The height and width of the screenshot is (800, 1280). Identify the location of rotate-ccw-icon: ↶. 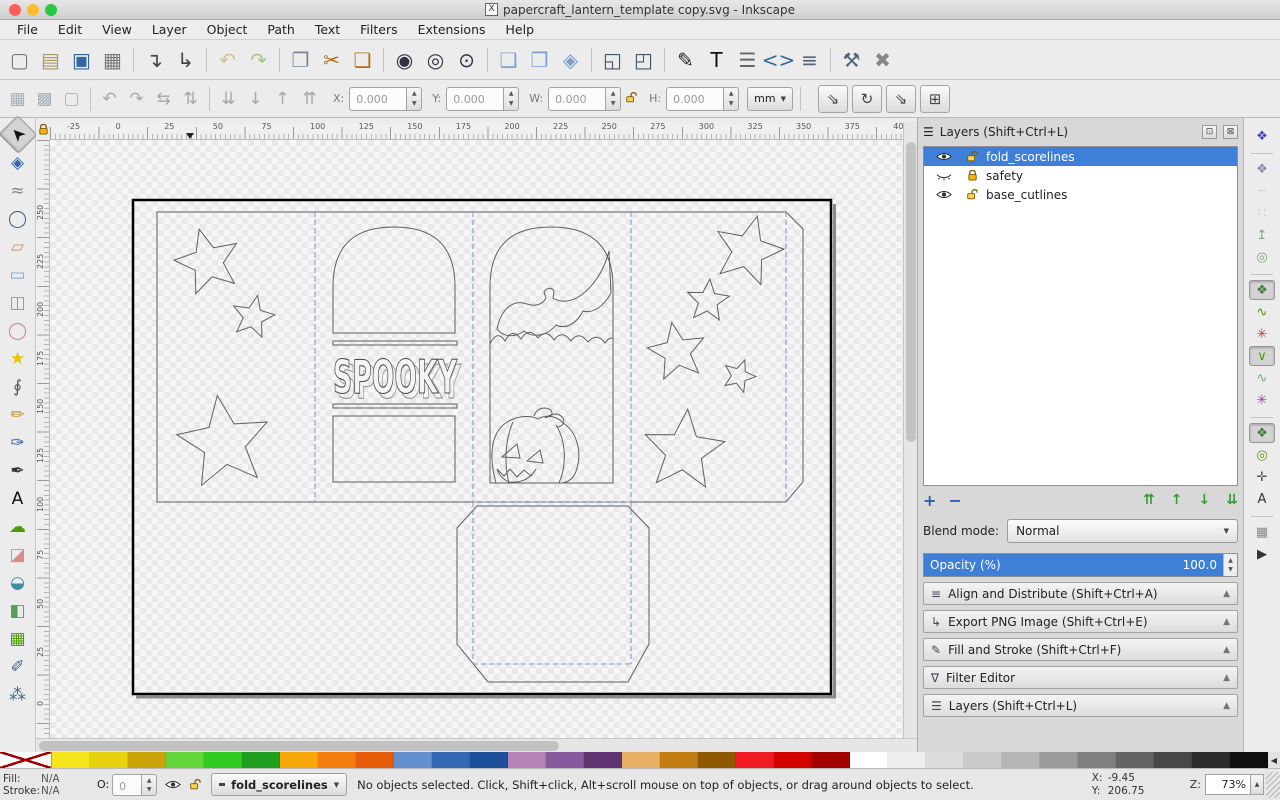
(109, 98).